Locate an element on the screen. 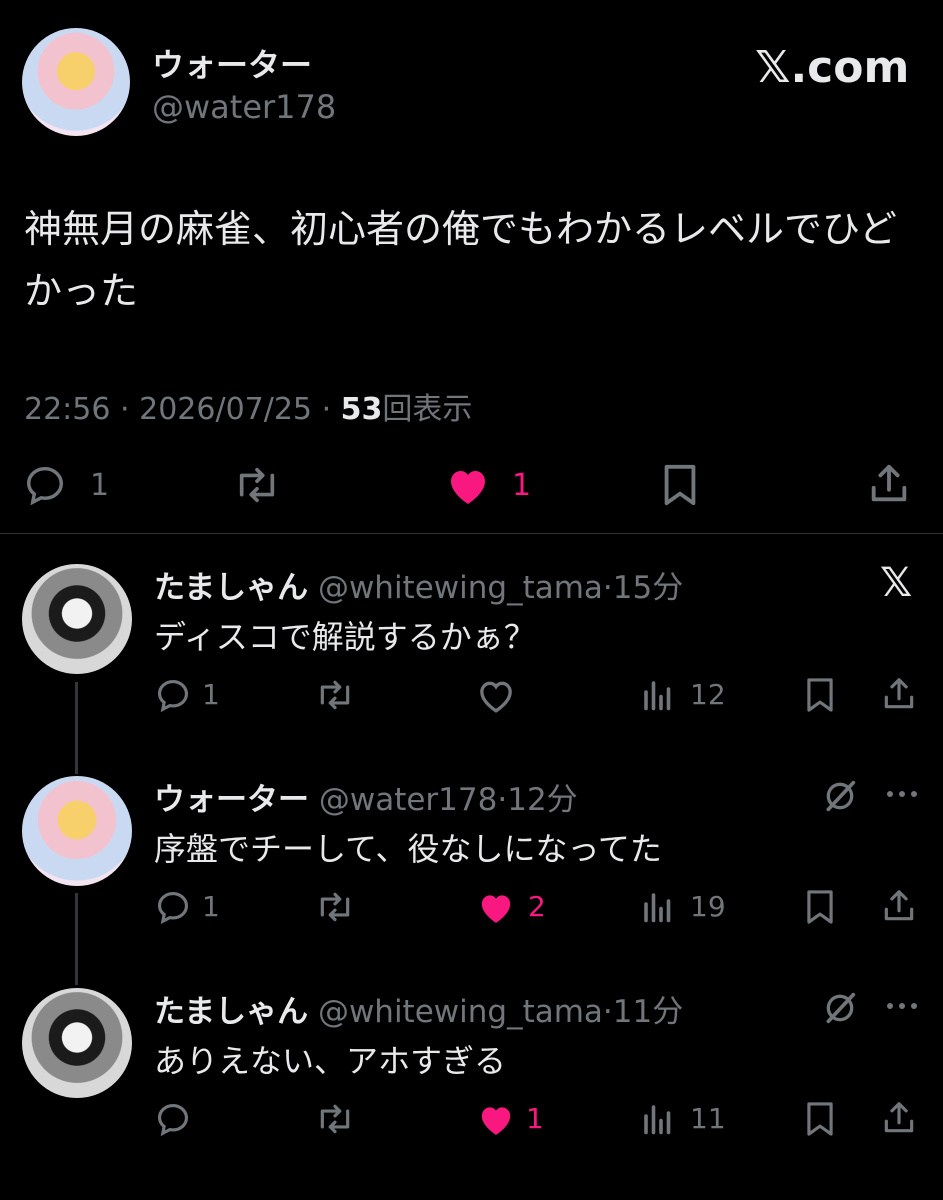  views-count: 11 is located at coordinates (708, 1118).